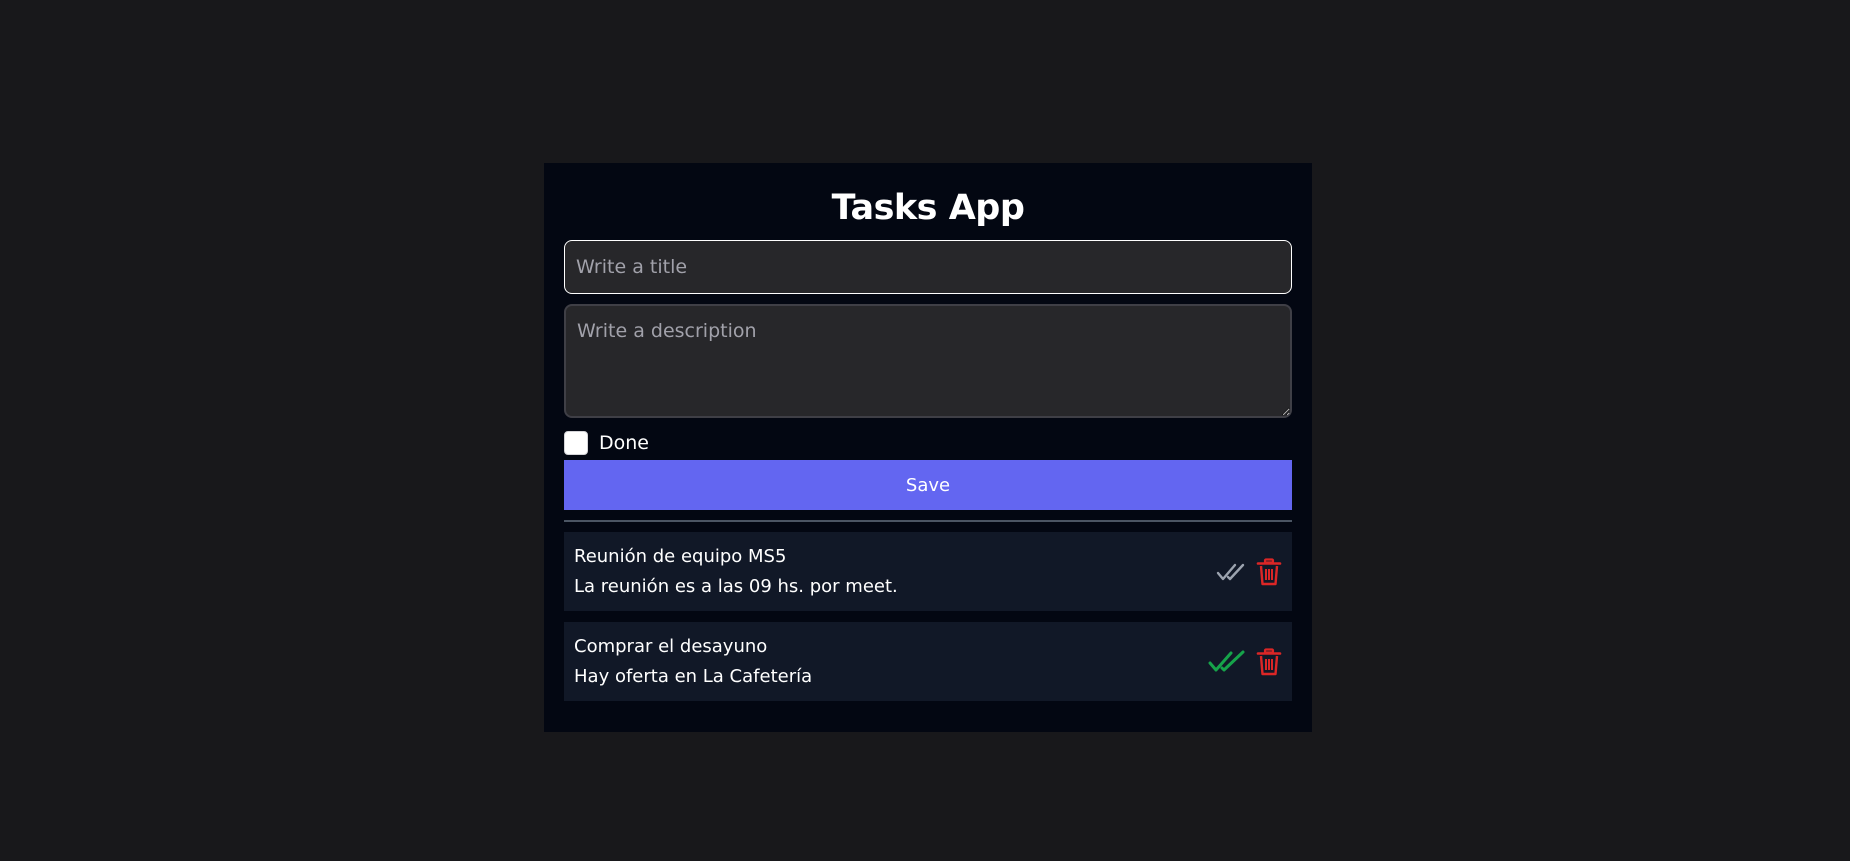 The width and height of the screenshot is (1850, 861). What do you see at coordinates (693, 676) in the screenshot?
I see `task-description: Hay oferta en La Cafetería` at bounding box center [693, 676].